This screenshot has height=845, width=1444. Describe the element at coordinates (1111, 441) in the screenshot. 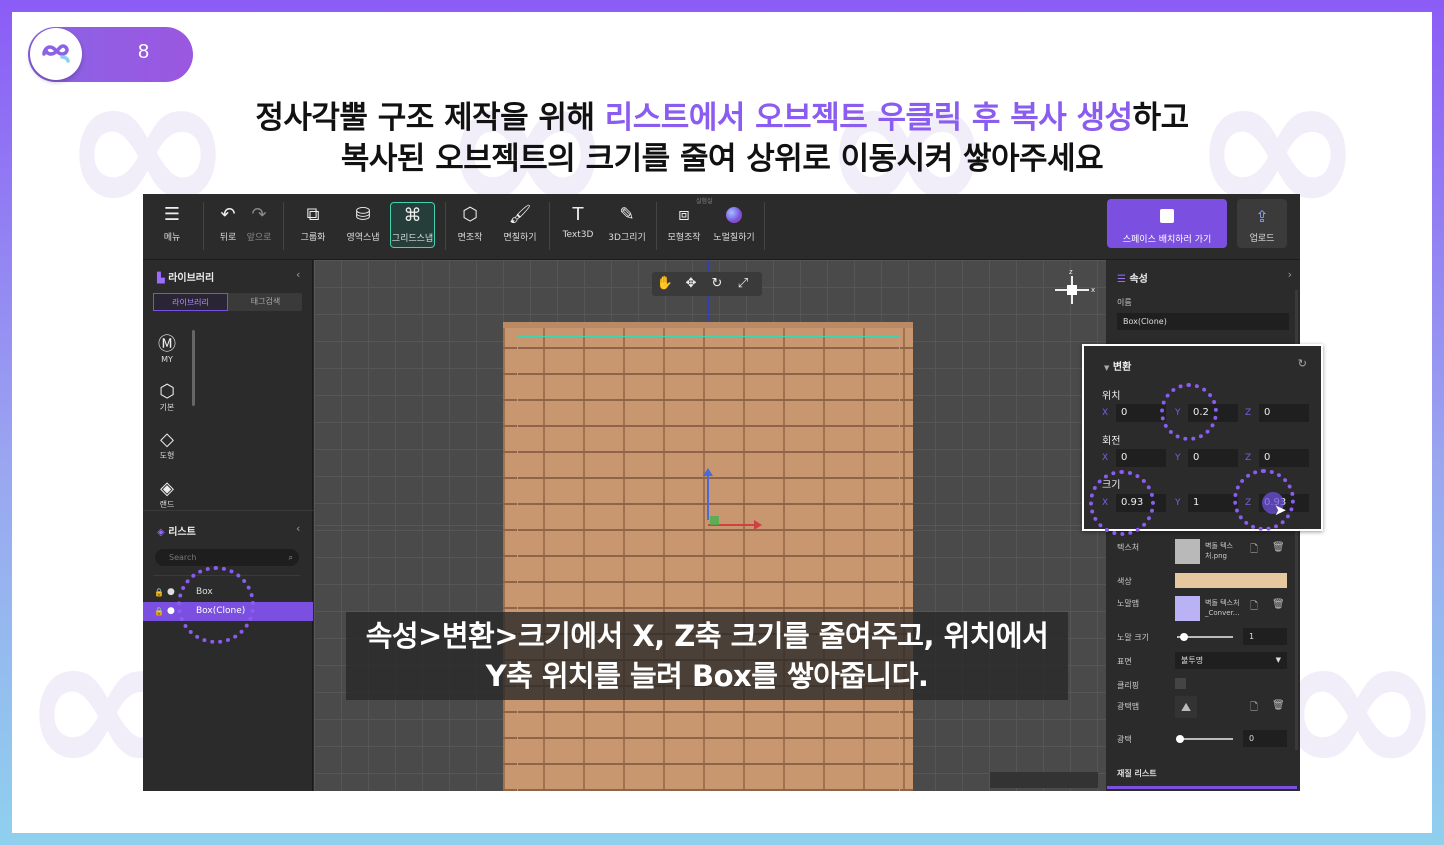

I see `rotation-label: 회전` at that location.